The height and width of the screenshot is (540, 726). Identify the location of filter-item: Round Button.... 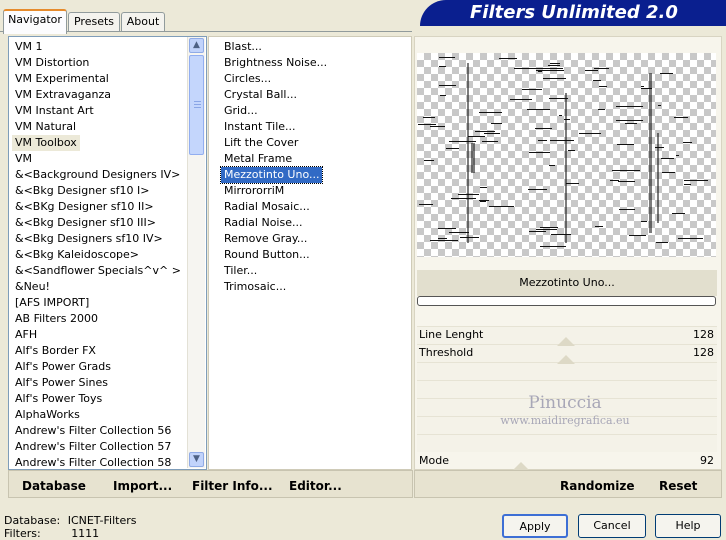
(267, 255).